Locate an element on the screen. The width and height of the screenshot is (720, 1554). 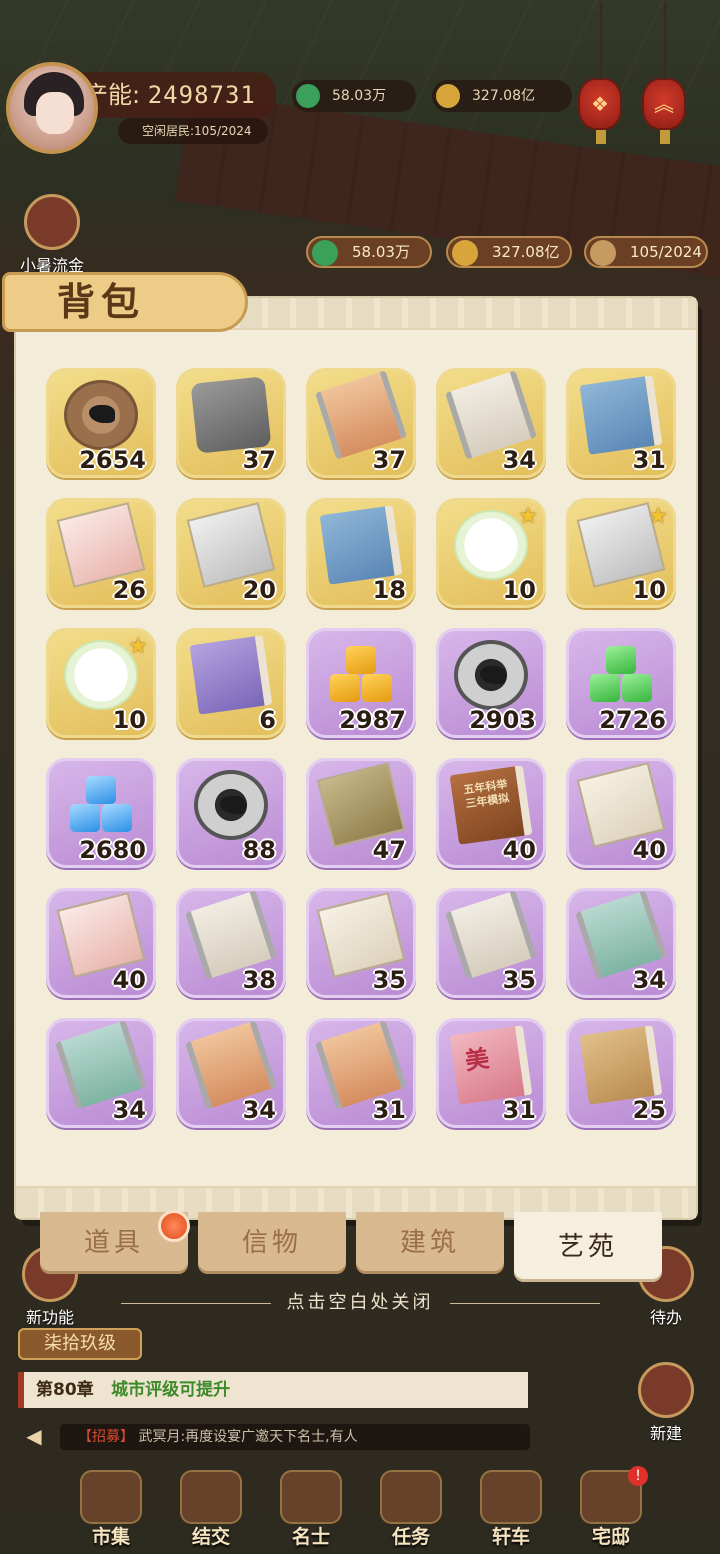
gold-chip-top: 327.08亿 is located at coordinates (502, 96).